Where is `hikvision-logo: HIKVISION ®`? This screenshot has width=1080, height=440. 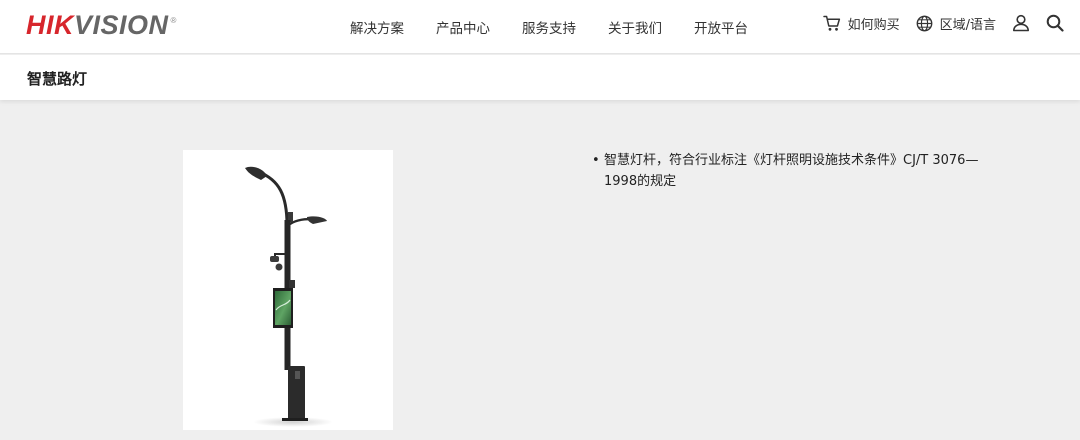 hikvision-logo: HIKVISION ® is located at coordinates (101, 25).